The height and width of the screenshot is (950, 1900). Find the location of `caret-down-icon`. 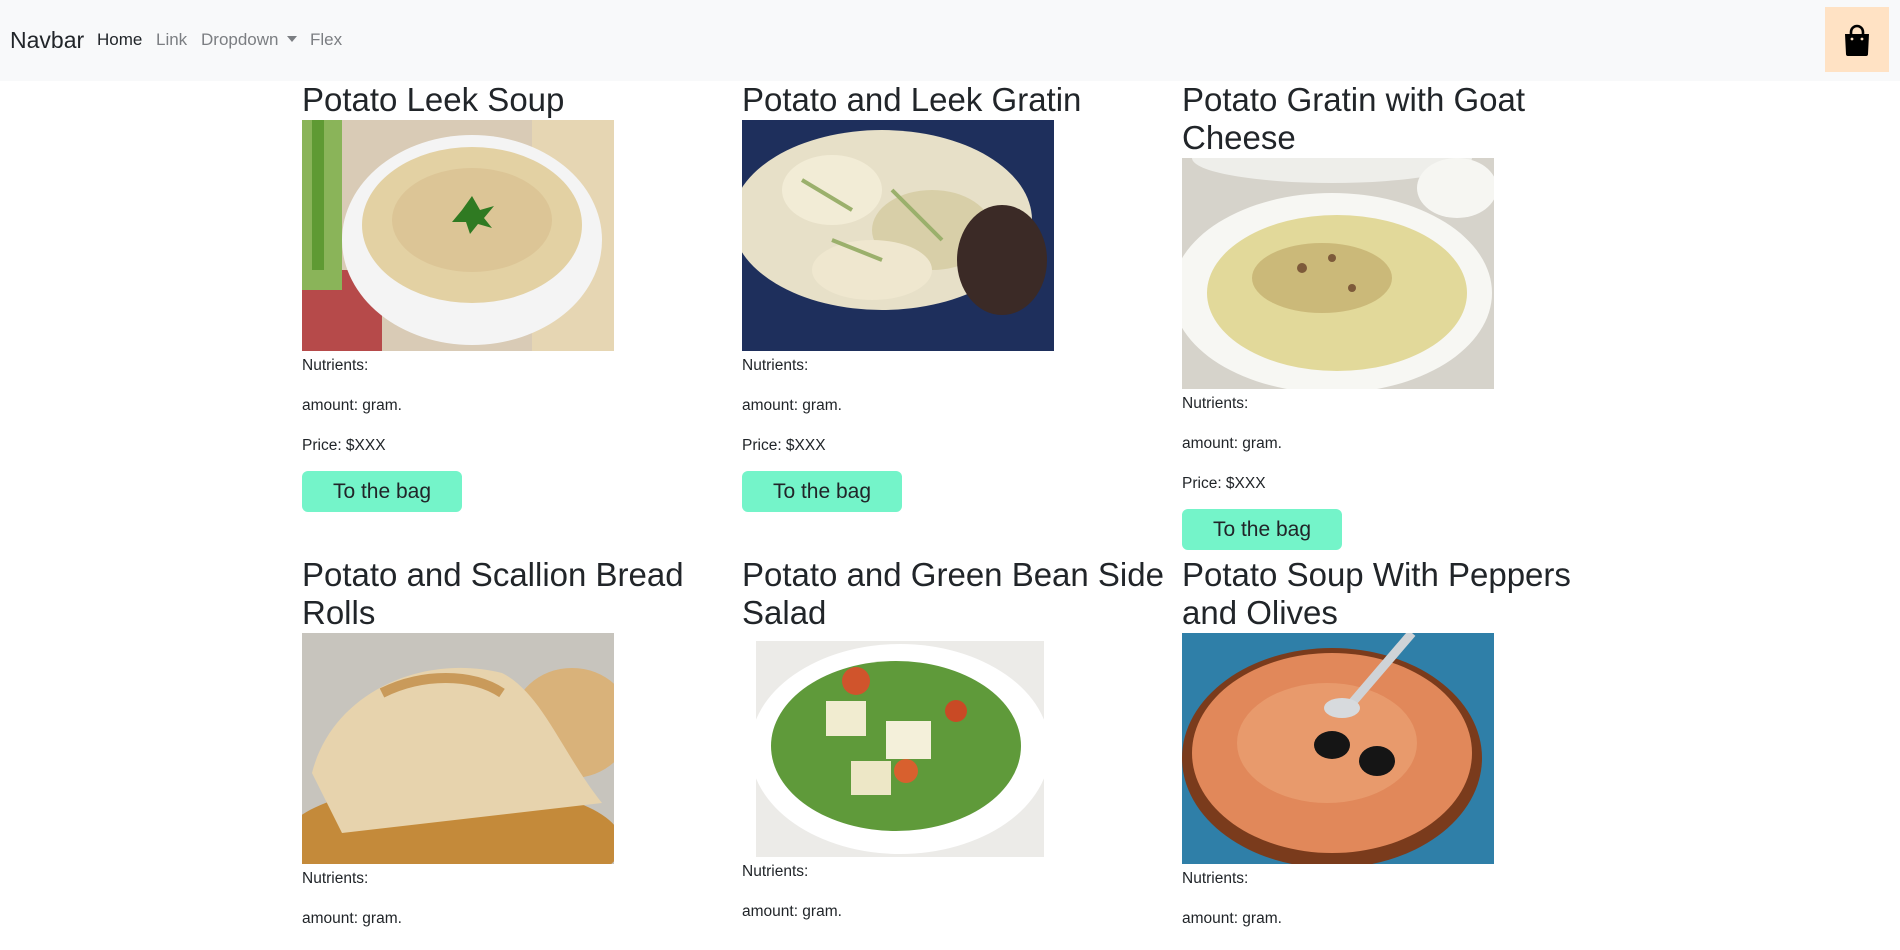

caret-down-icon is located at coordinates (291, 39).